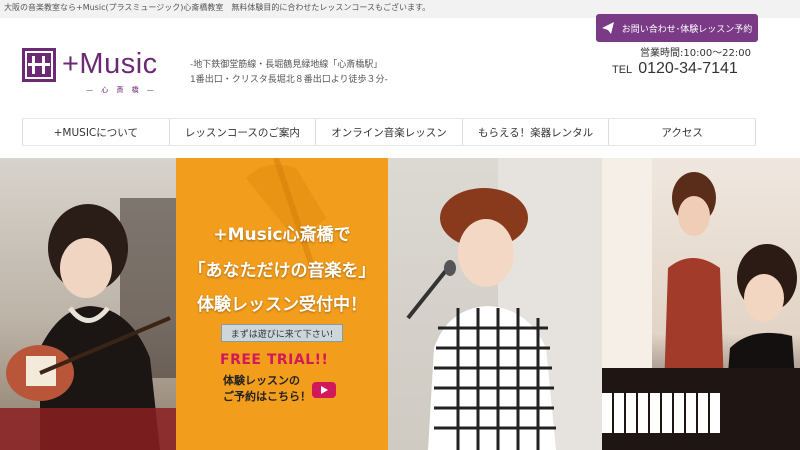  I want to click on trial-play-button, so click(324, 390).